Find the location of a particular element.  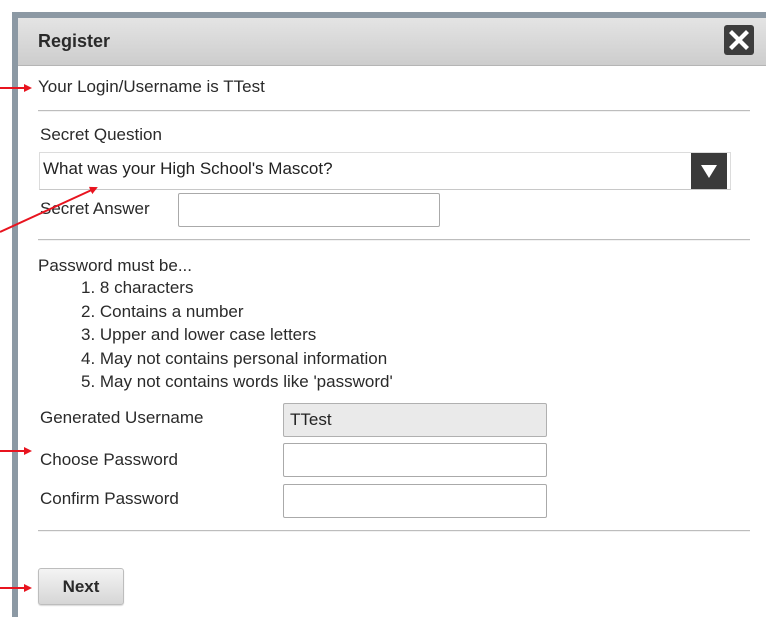

close-x-icon is located at coordinates (739, 40).